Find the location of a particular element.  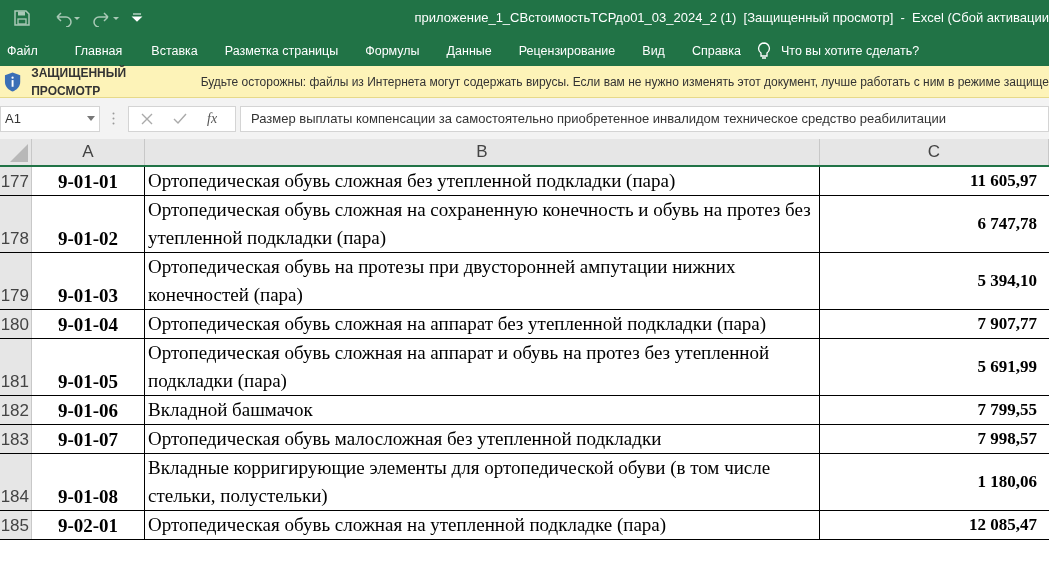

table-cell: 9-01-03 is located at coordinates (88, 281).